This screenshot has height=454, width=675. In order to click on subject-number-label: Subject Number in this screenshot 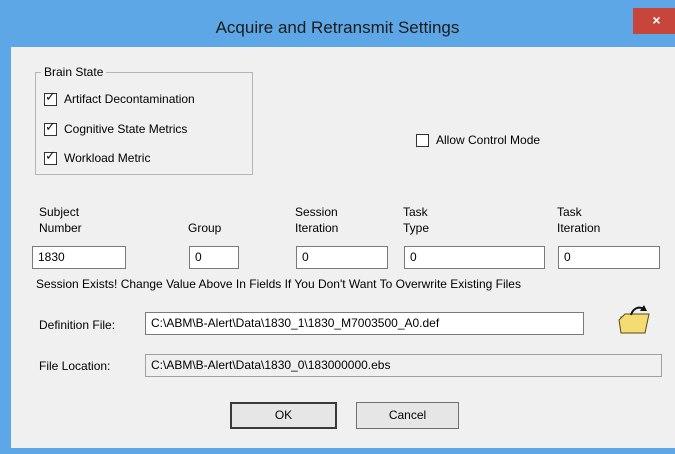, I will do `click(60, 220)`.